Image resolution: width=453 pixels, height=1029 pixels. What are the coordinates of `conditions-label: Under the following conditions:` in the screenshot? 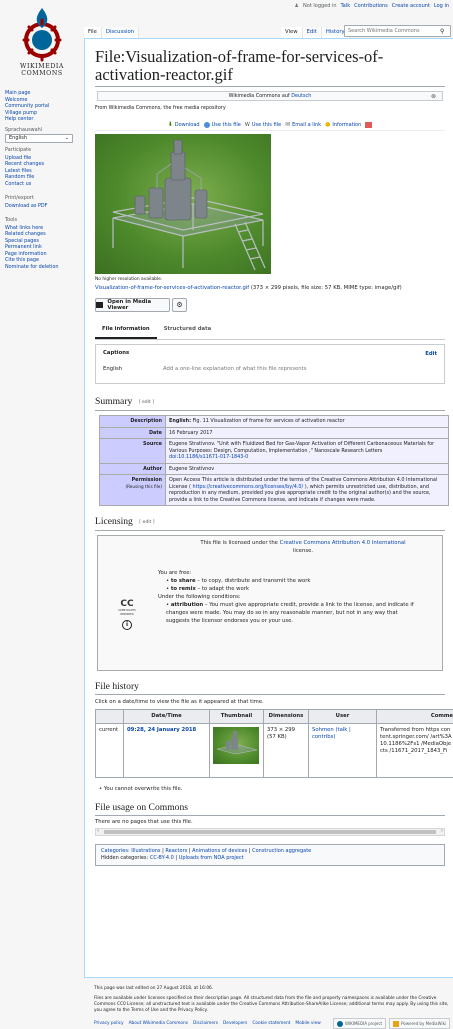 It's located at (303, 597).